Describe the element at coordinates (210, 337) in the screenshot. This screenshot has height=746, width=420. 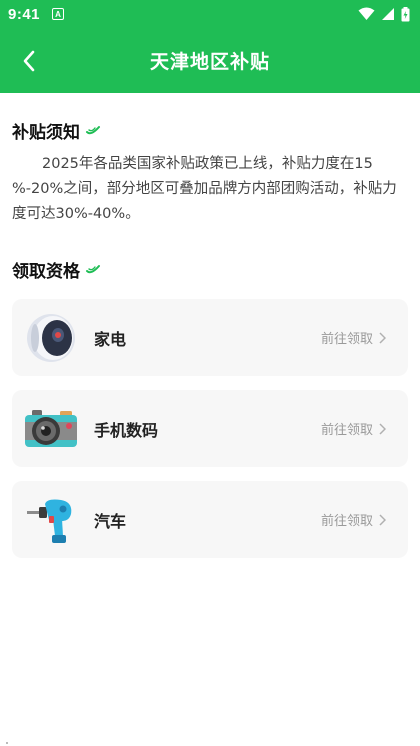
I see `eligibility-item-appliances: 家电 前往领取` at that location.